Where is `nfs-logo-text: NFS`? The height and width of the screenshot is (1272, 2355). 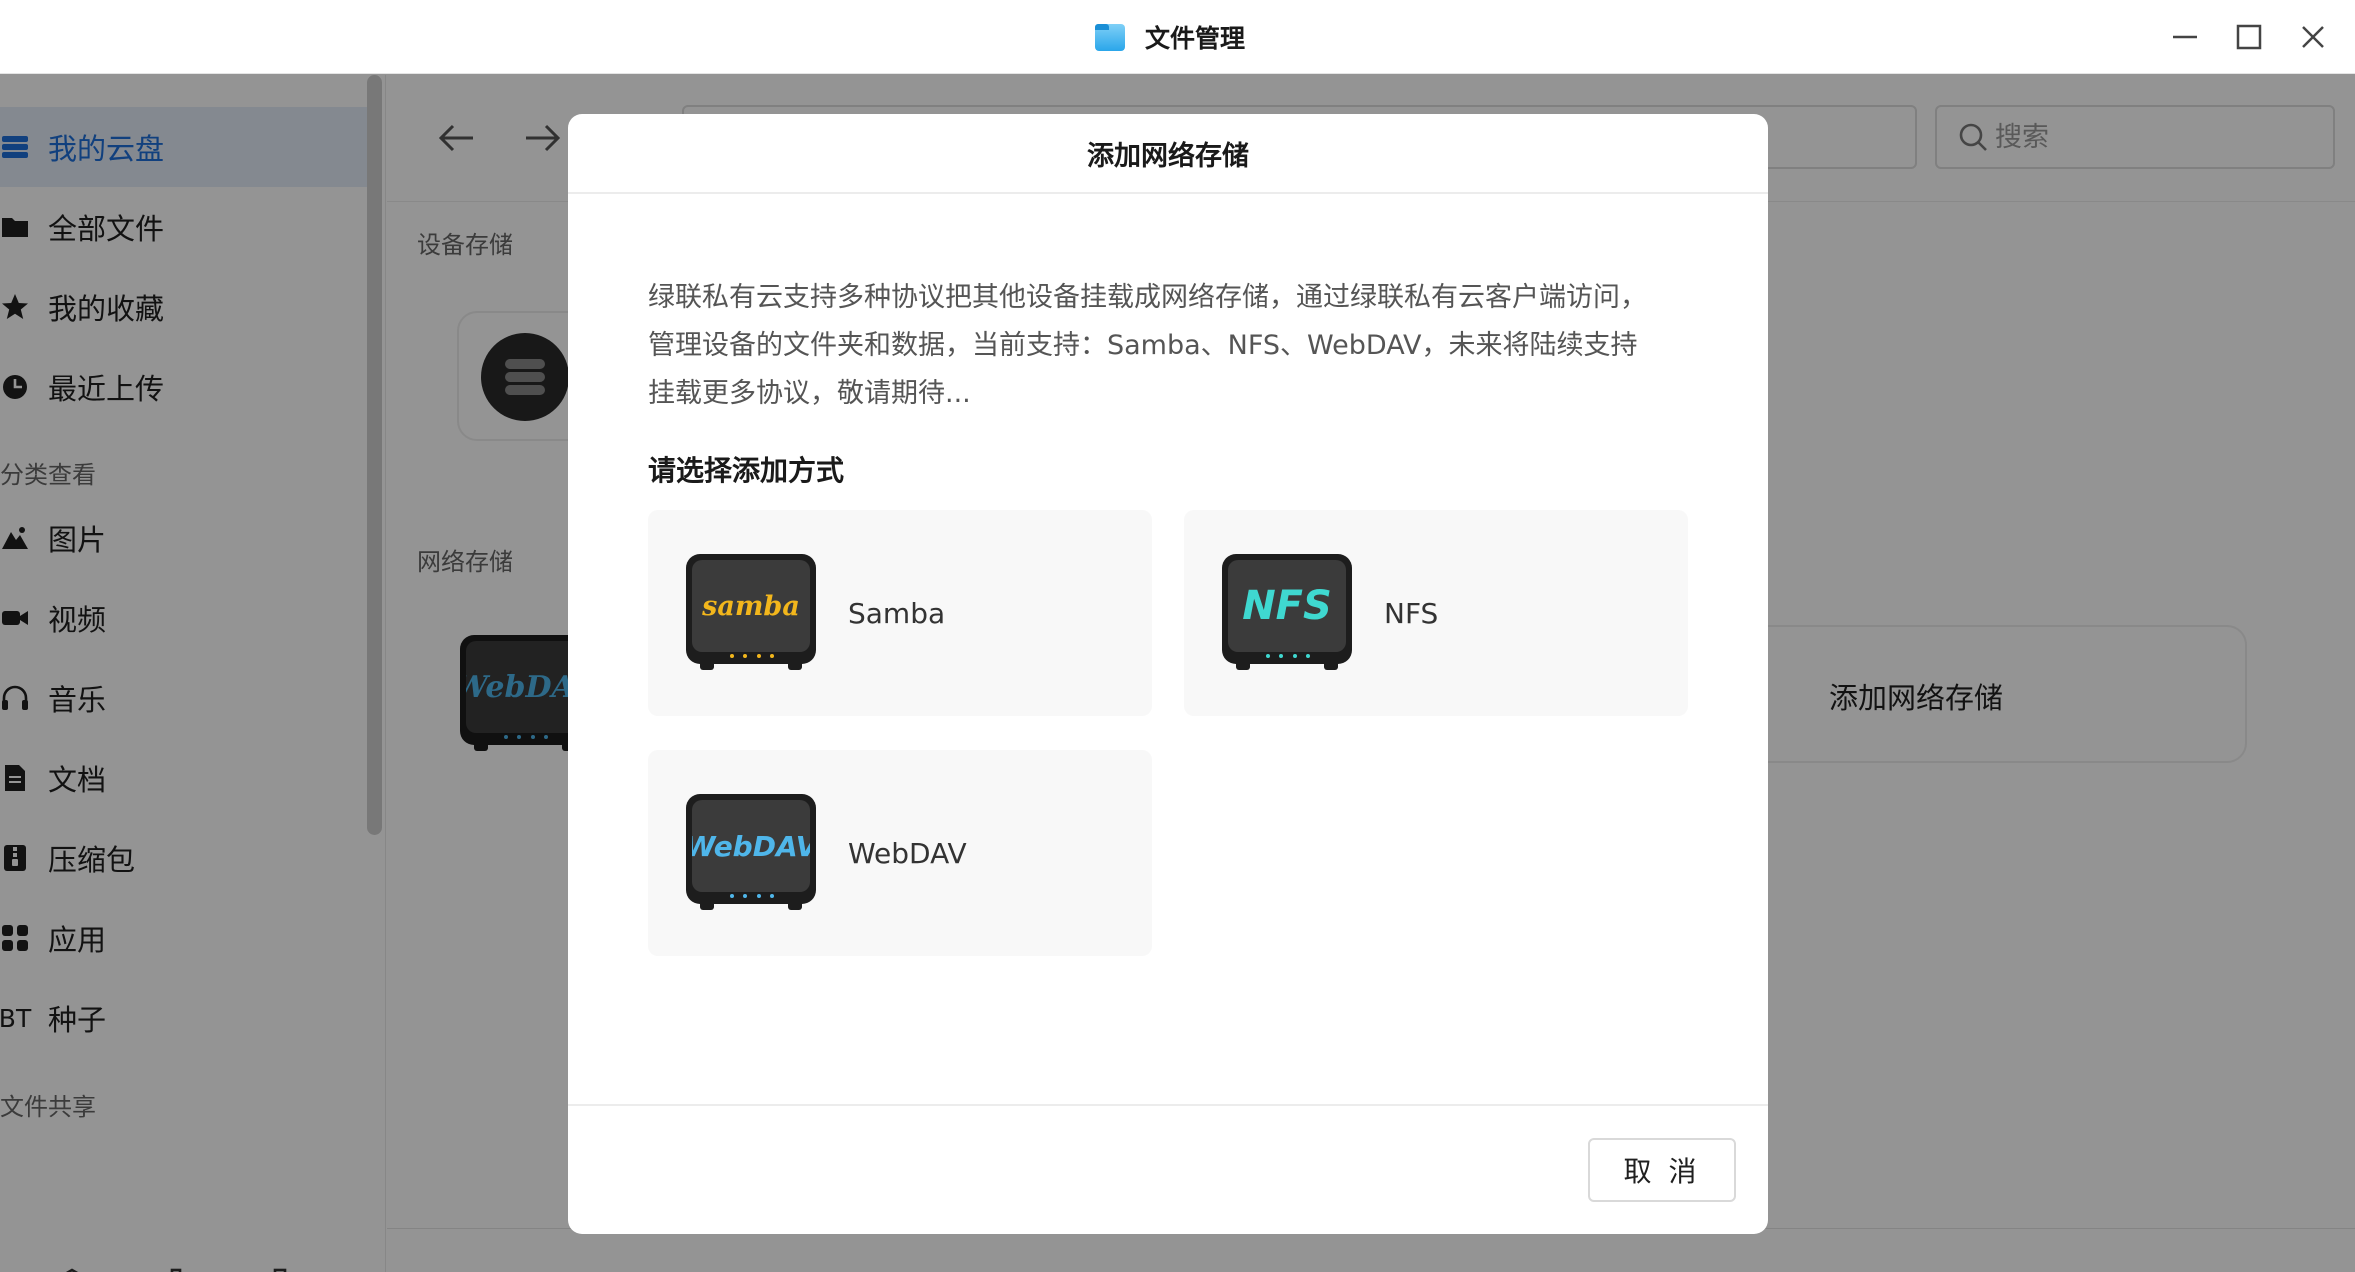
nfs-logo-text: NFS is located at coordinates (1287, 606).